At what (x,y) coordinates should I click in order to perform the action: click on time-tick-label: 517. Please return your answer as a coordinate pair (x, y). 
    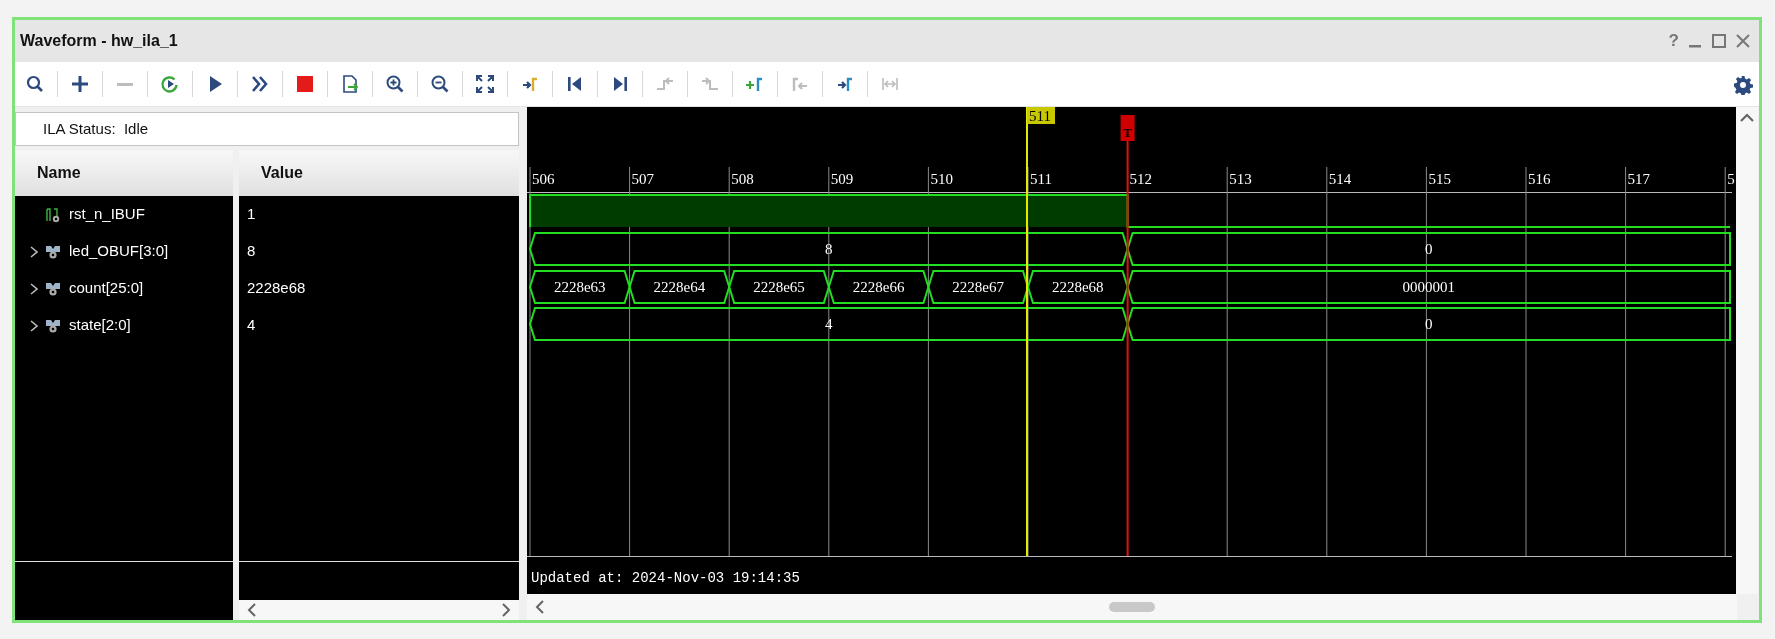
    Looking at the image, I should click on (1639, 179).